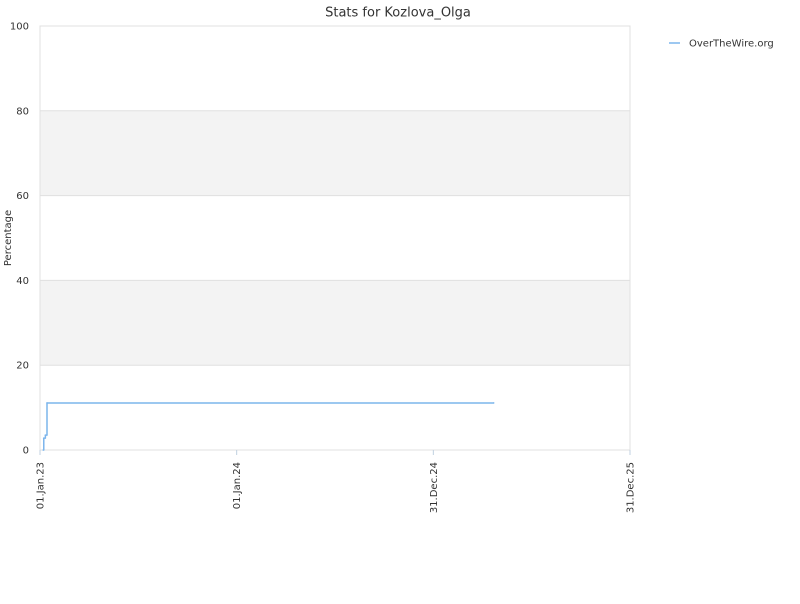  What do you see at coordinates (434, 487) in the screenshot?
I see `x-tick-label: 31.Dec.24` at bounding box center [434, 487].